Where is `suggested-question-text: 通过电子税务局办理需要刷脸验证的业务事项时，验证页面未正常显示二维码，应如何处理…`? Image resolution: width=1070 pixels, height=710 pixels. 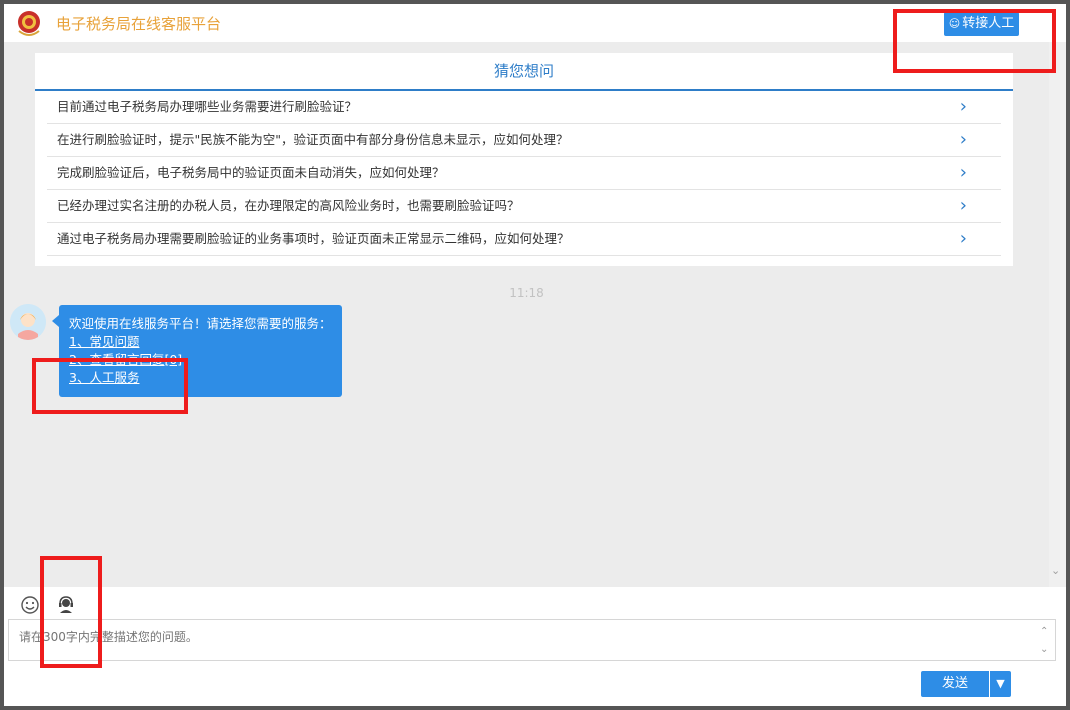 suggested-question-text: 通过电子税务局办理需要刷脸验证的业务事项时，验证页面未正常显示二维码，应如何处理… is located at coordinates (313, 238).